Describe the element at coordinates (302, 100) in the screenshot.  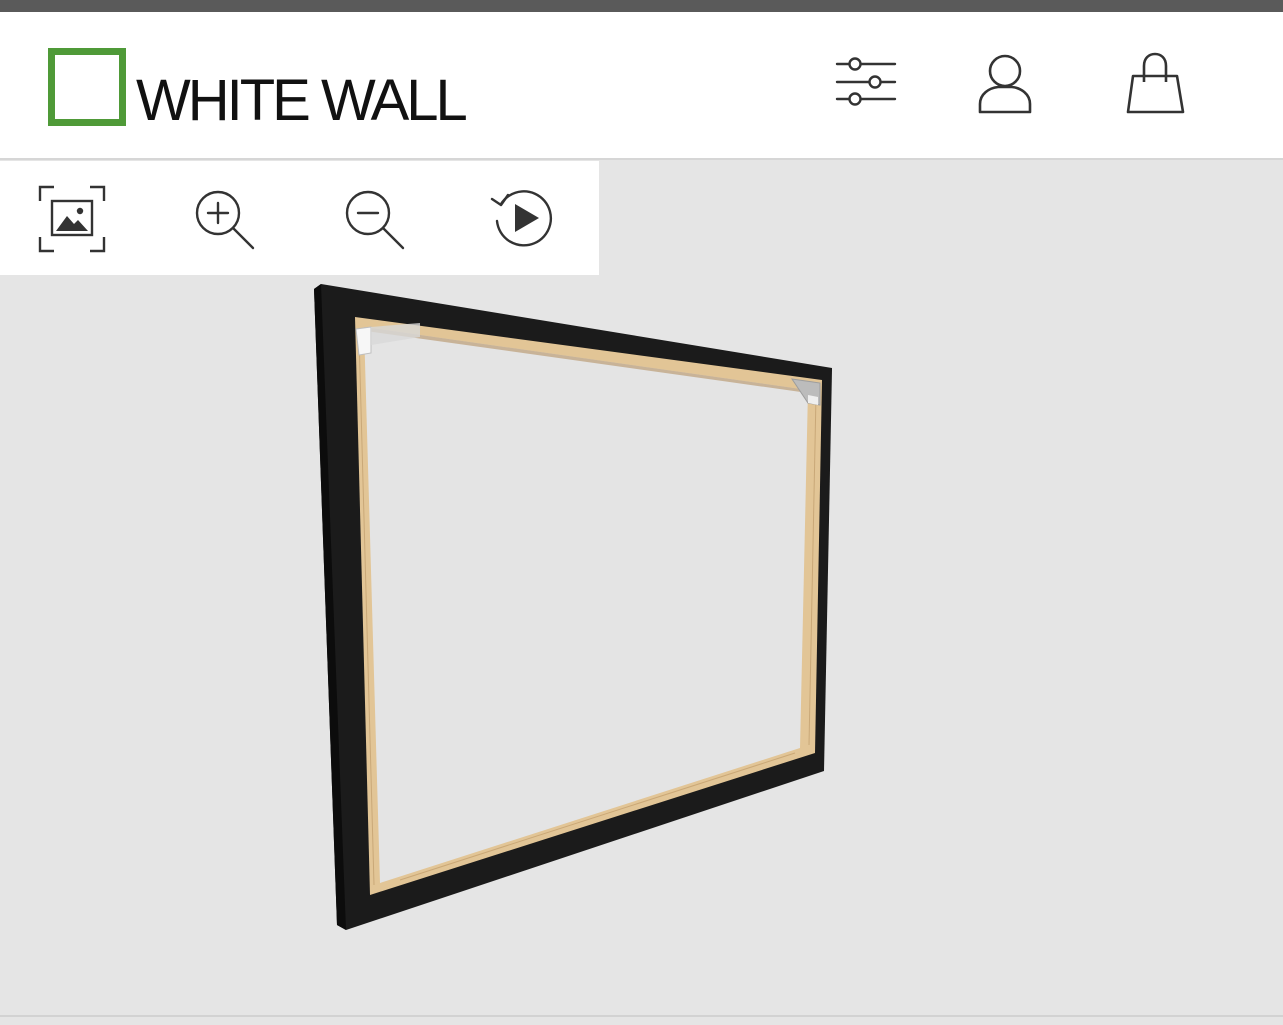
I see `logo-wordmark: WHITE WALL` at that location.